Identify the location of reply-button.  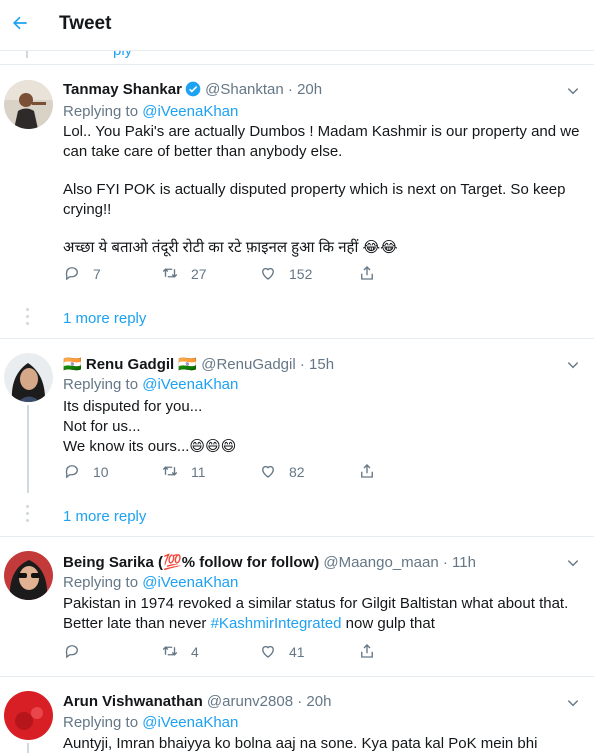
(78, 652).